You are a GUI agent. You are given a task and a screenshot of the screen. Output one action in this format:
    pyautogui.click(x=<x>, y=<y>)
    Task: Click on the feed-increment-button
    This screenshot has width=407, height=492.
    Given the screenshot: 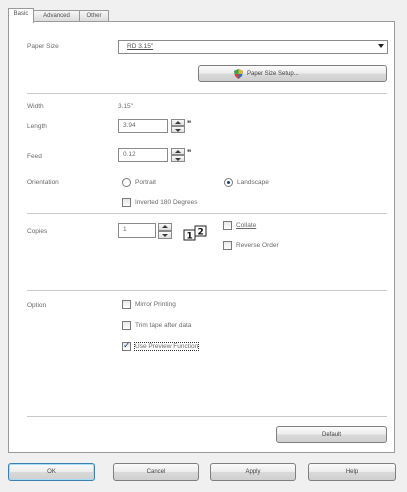 What is the action you would take?
    pyautogui.click(x=178, y=151)
    